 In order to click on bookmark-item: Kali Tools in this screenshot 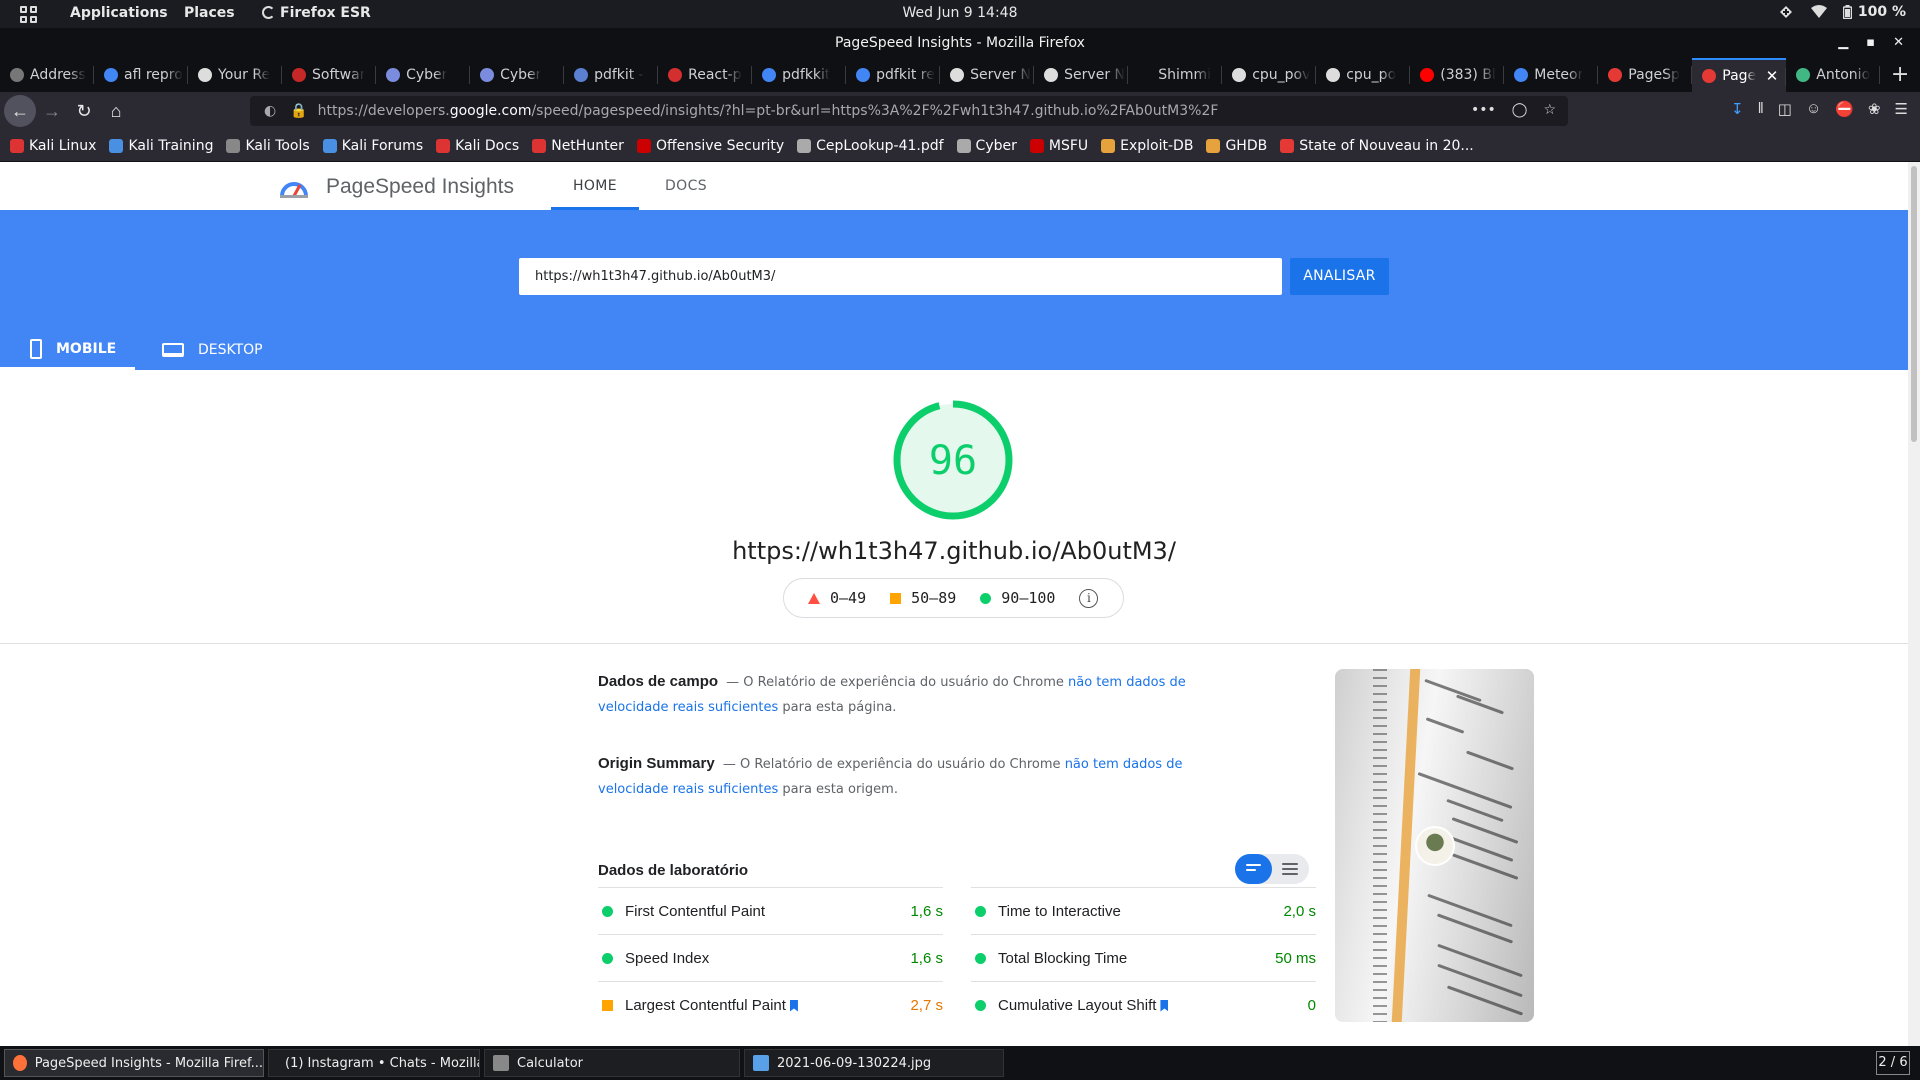, I will do `click(268, 146)`.